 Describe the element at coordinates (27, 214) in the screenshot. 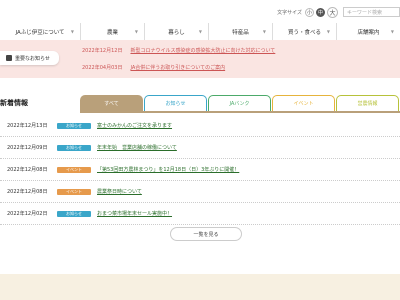

I see `news-date: 2022年12月02日` at that location.